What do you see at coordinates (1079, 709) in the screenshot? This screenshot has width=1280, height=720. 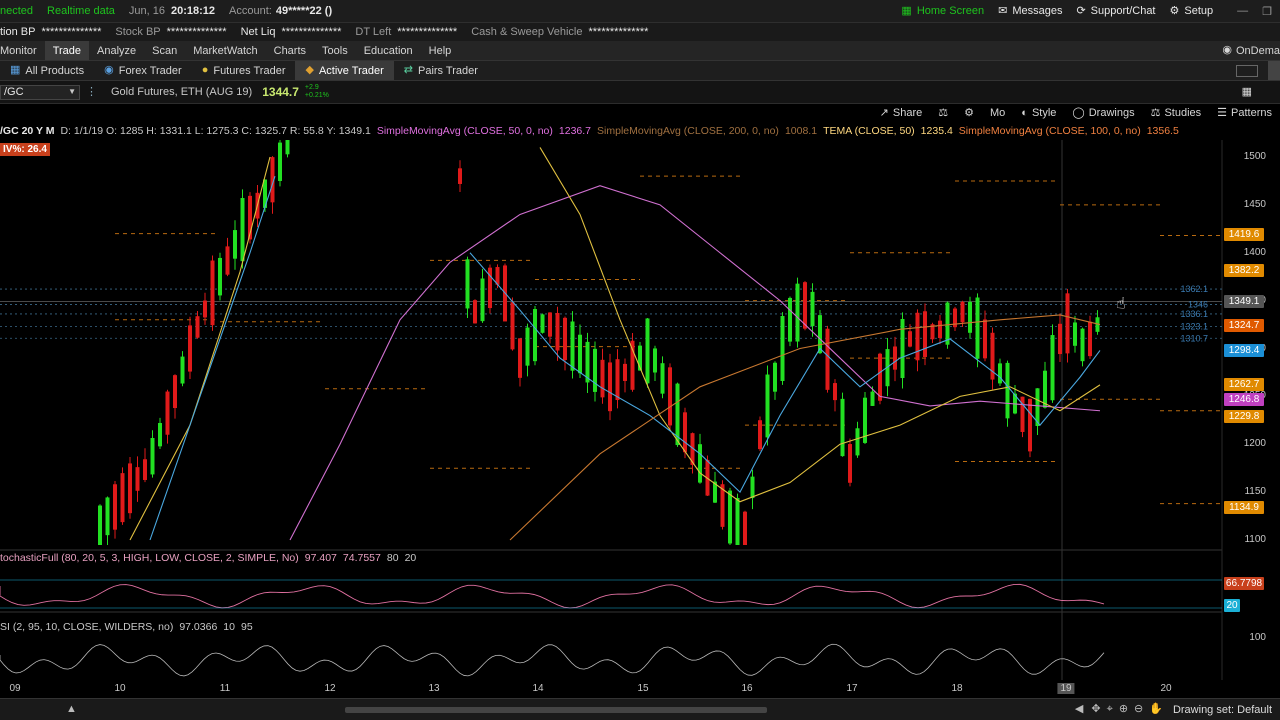 I see `scroll-left-icon: ◀` at bounding box center [1079, 709].